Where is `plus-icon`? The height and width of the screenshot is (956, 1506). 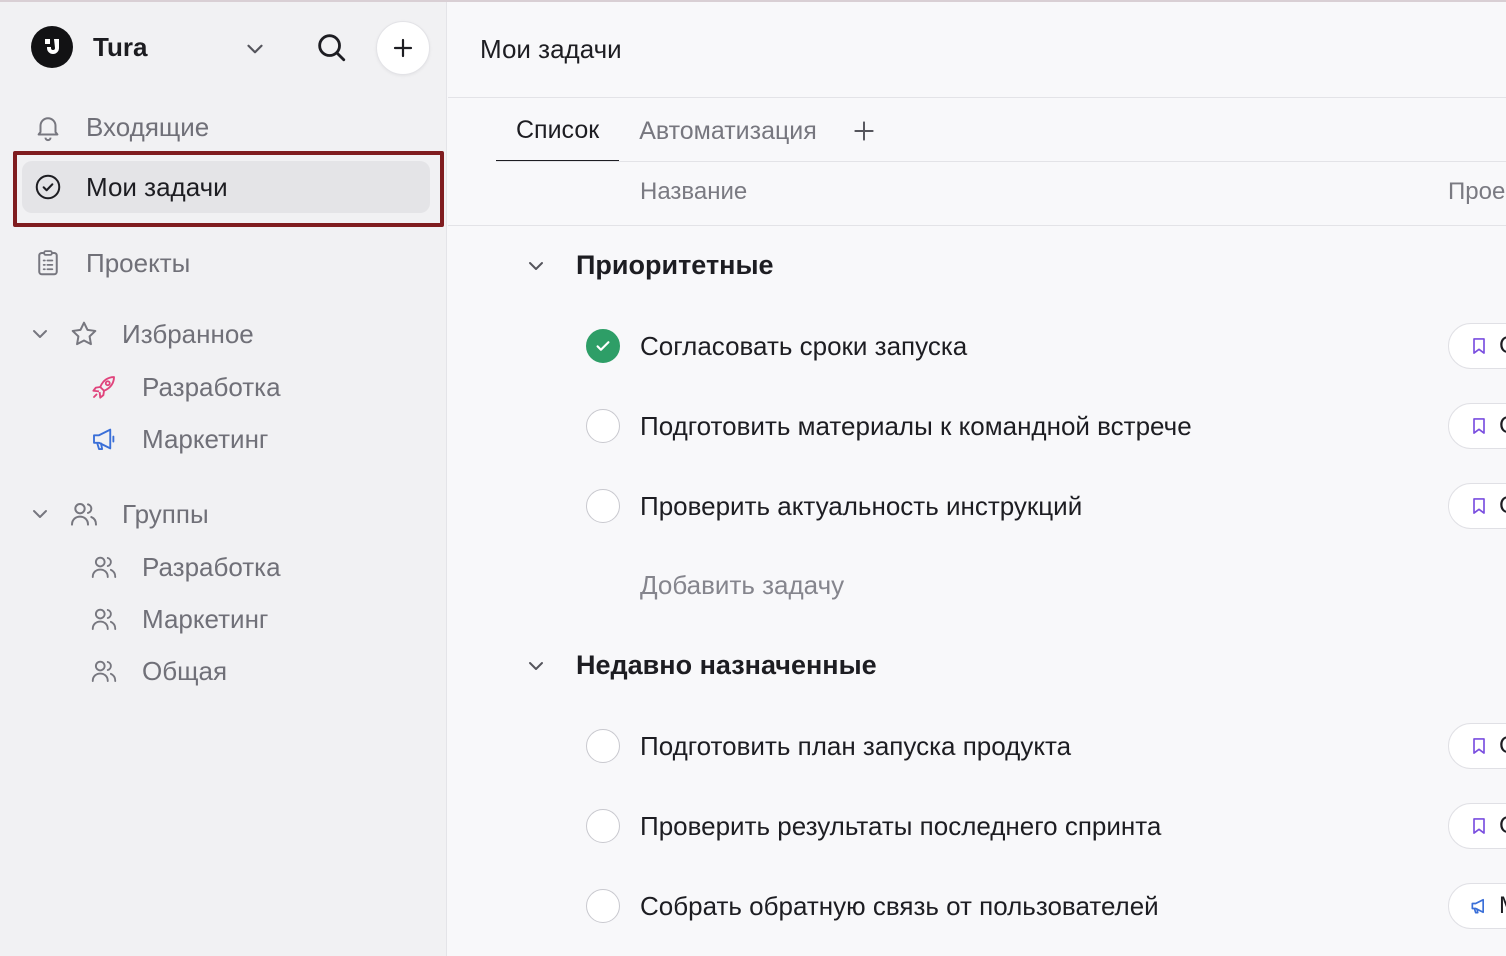
plus-icon is located at coordinates (403, 48).